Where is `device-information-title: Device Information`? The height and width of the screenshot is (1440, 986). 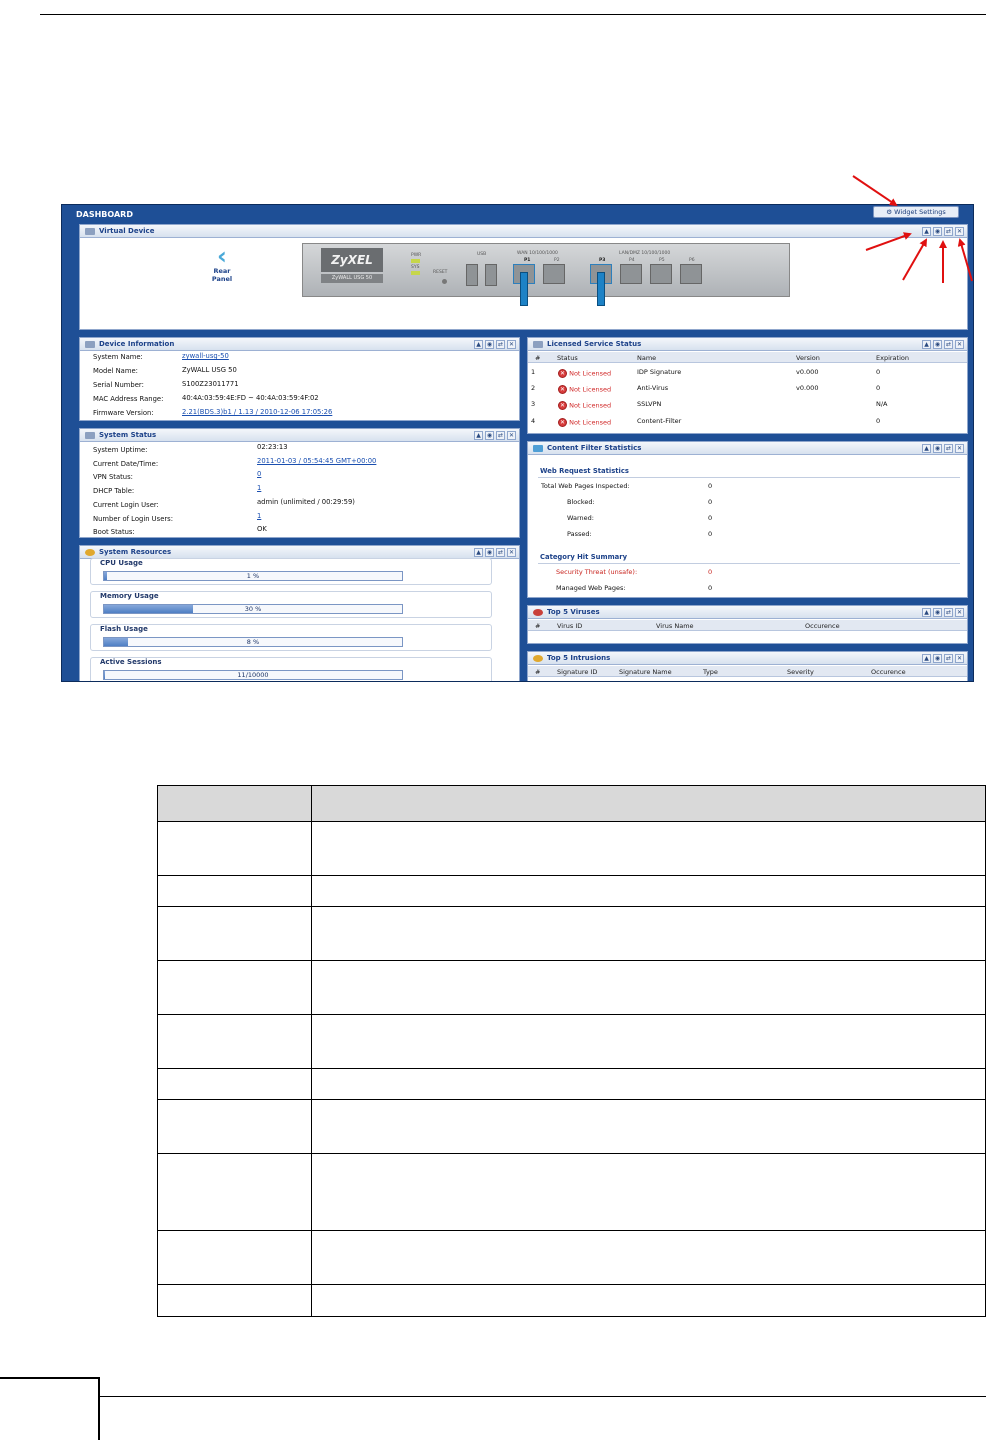
device-information-title: Device Information is located at coordinates (137, 344).